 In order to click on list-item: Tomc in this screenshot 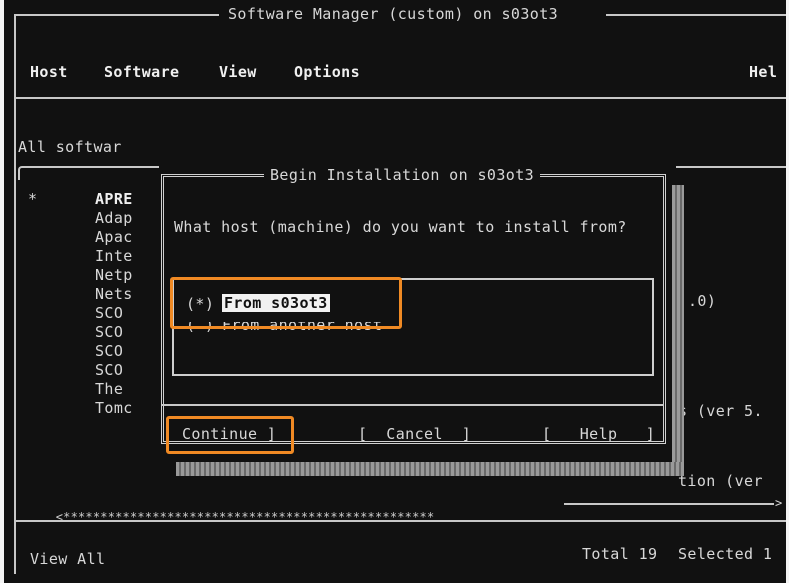, I will do `click(114, 408)`.